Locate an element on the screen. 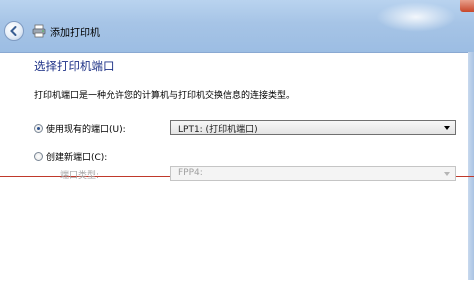  new-port-label: 创建新端口(C): is located at coordinates (76, 156).